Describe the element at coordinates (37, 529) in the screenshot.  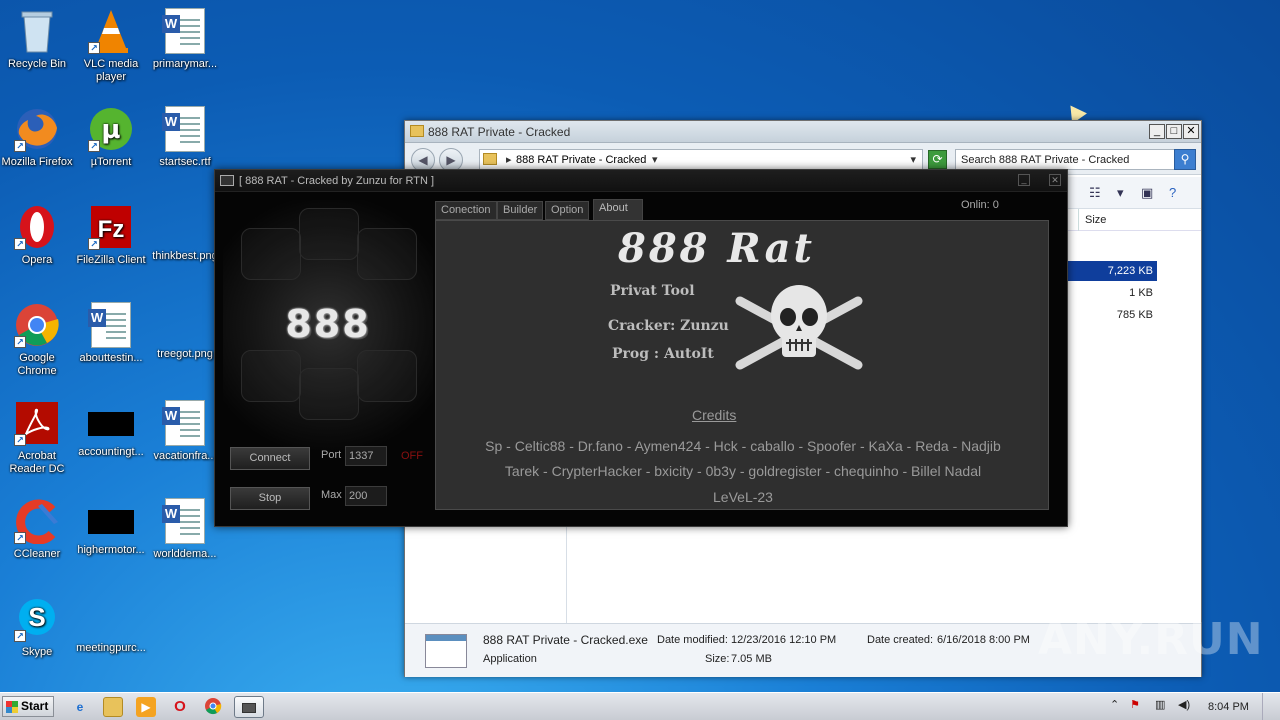
I see `desktop-icon-ccleaner: ↗ CCleaner` at that location.